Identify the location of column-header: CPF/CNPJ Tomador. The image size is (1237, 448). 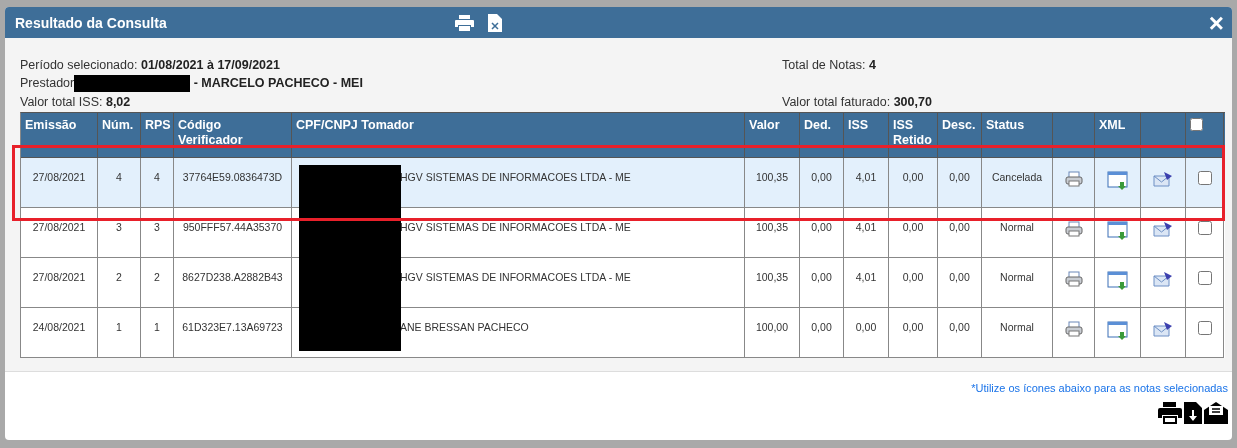
(355, 125).